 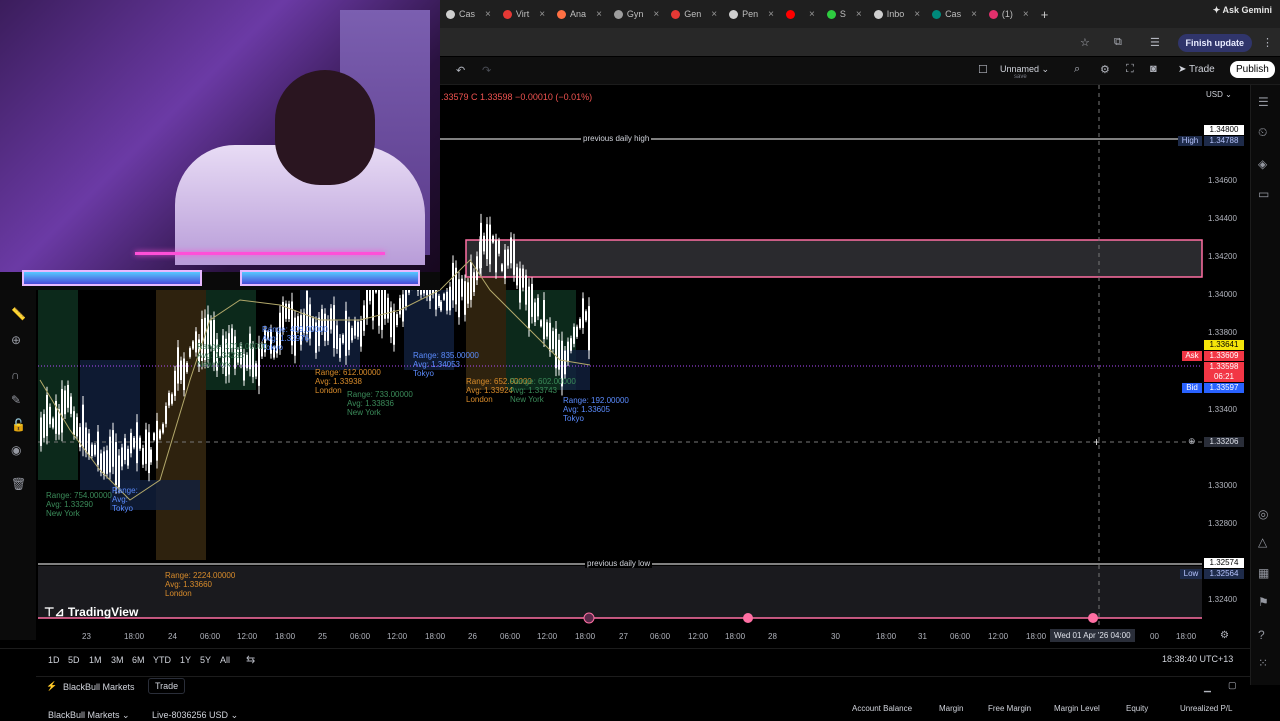 What do you see at coordinates (1262, 132) in the screenshot?
I see `alerts-clock-icon: ⏲` at bounding box center [1262, 132].